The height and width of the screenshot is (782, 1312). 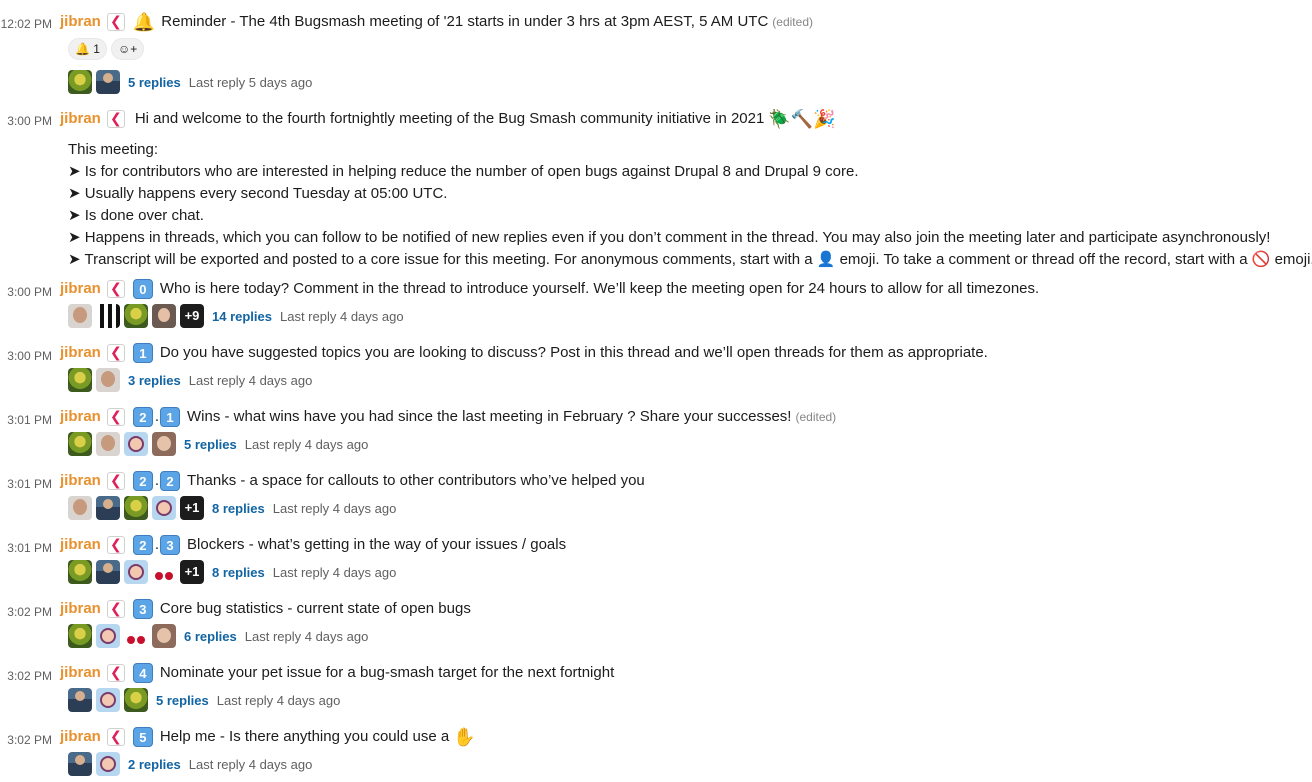 I want to click on reaction-bell: 🔔 1, so click(x=87, y=49).